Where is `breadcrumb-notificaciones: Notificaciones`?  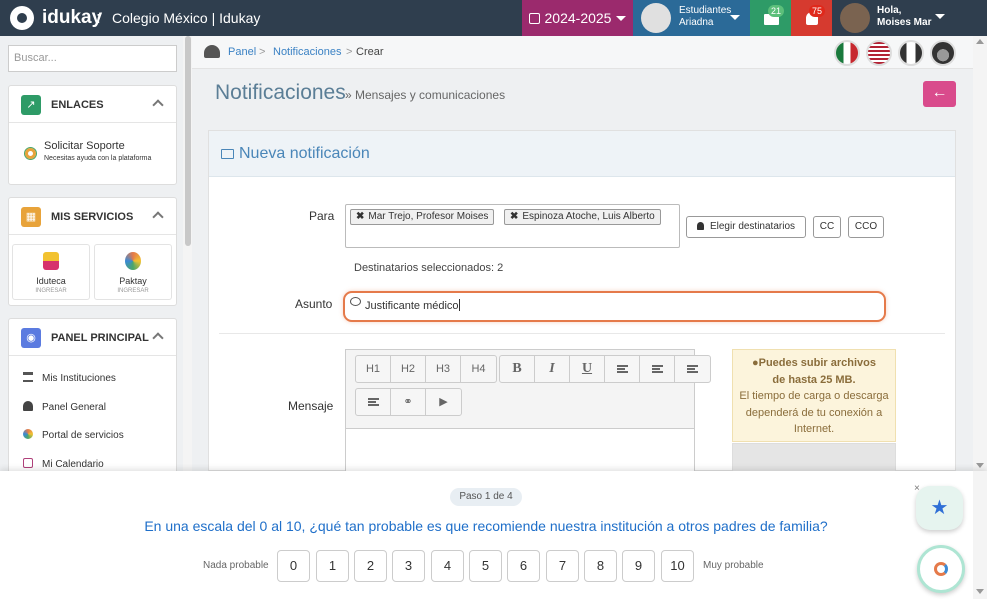 breadcrumb-notificaciones: Notificaciones is located at coordinates (307, 52).